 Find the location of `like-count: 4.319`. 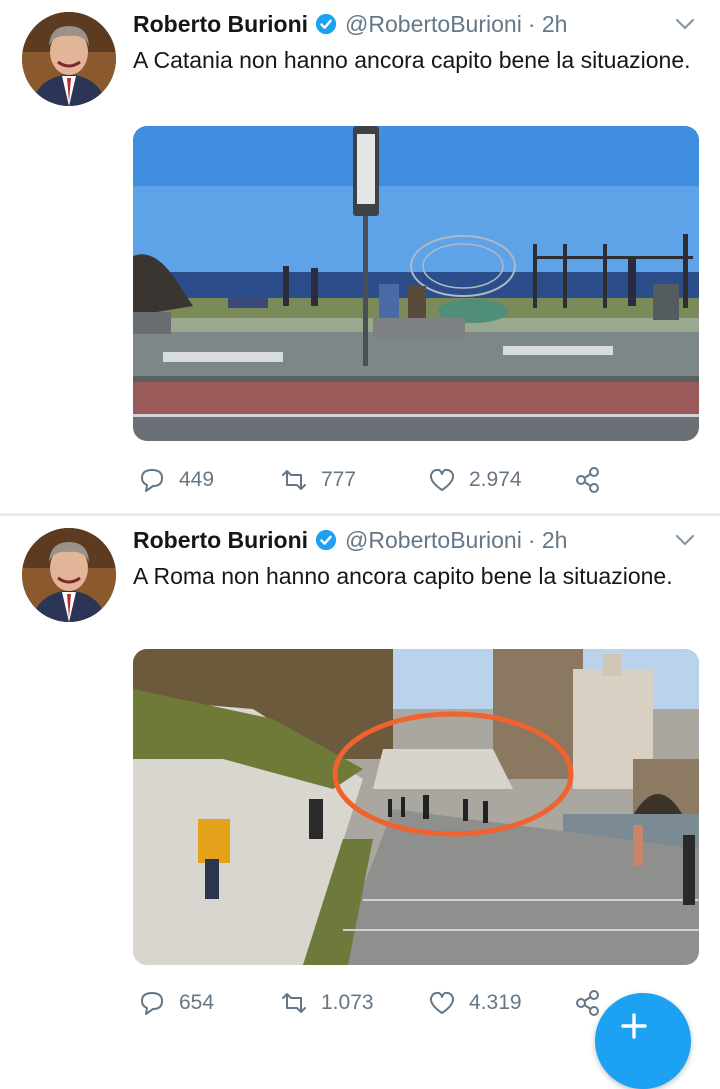

like-count: 4.319 is located at coordinates (495, 1002).